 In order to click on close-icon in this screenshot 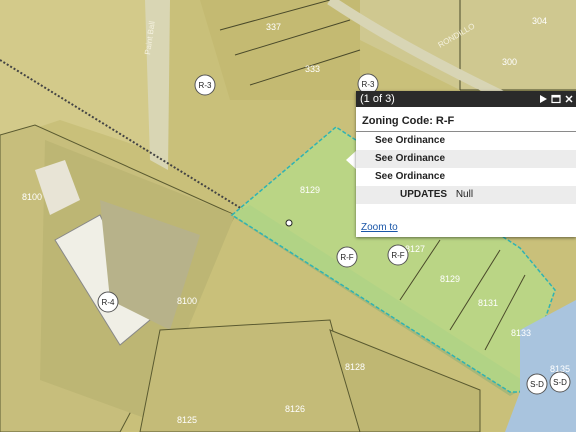, I will do `click(569, 99)`.